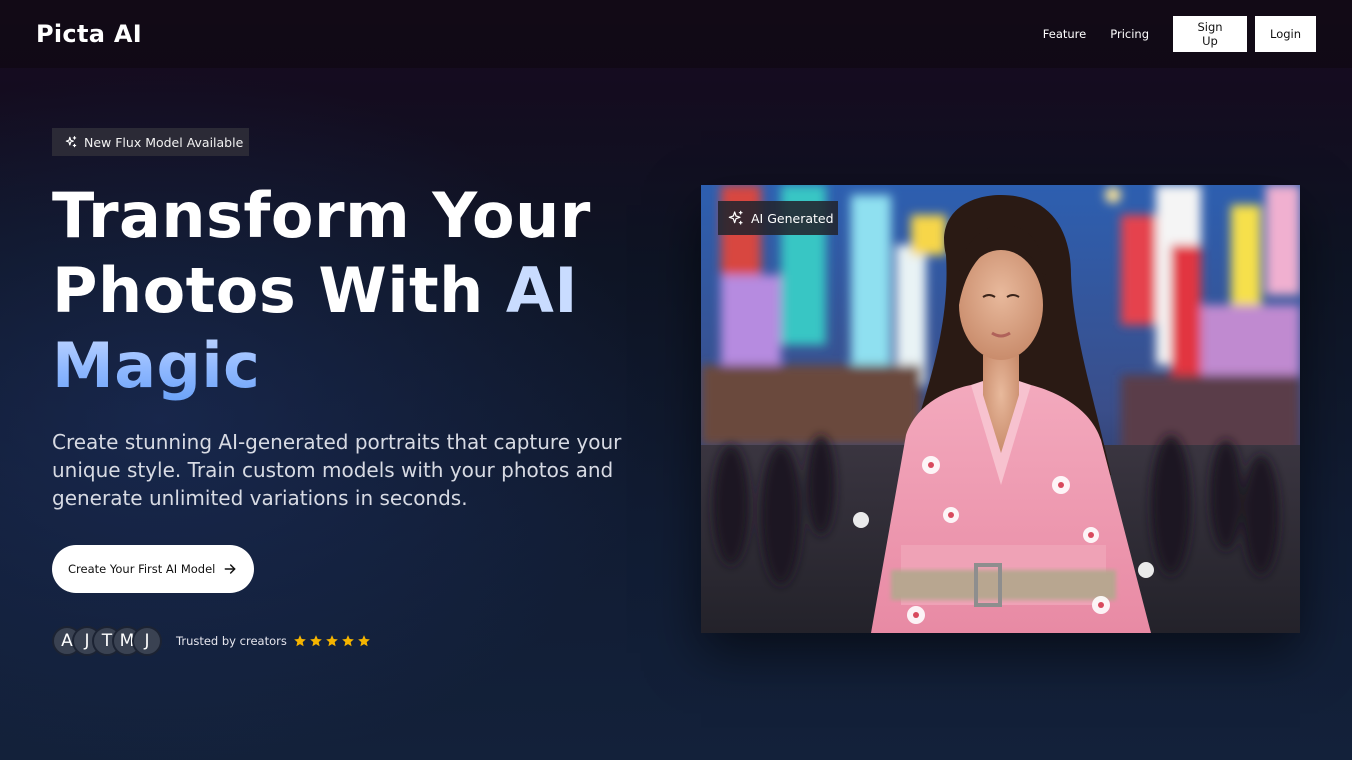 This screenshot has width=1352, height=760. I want to click on ai-generated-tag: AI Generated, so click(778, 218).